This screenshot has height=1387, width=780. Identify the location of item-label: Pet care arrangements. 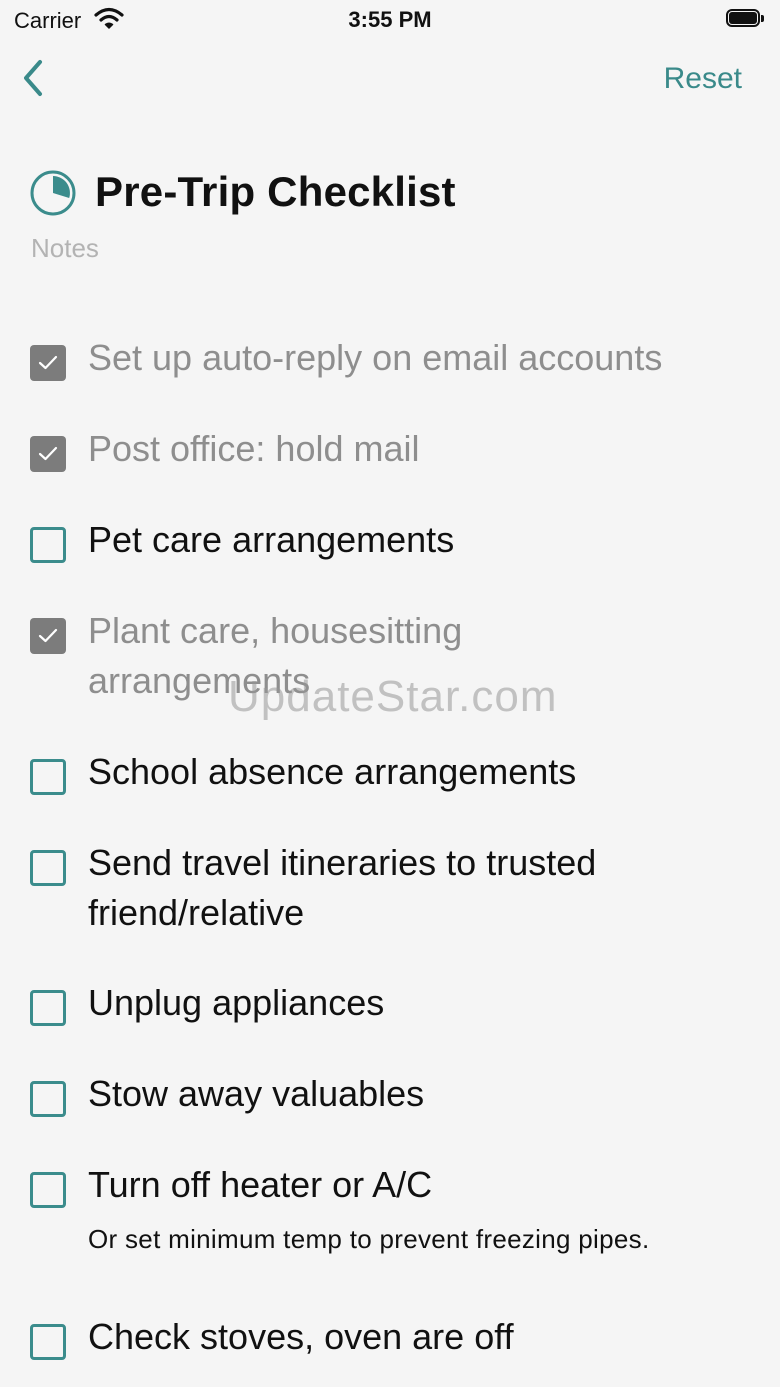
(271, 539).